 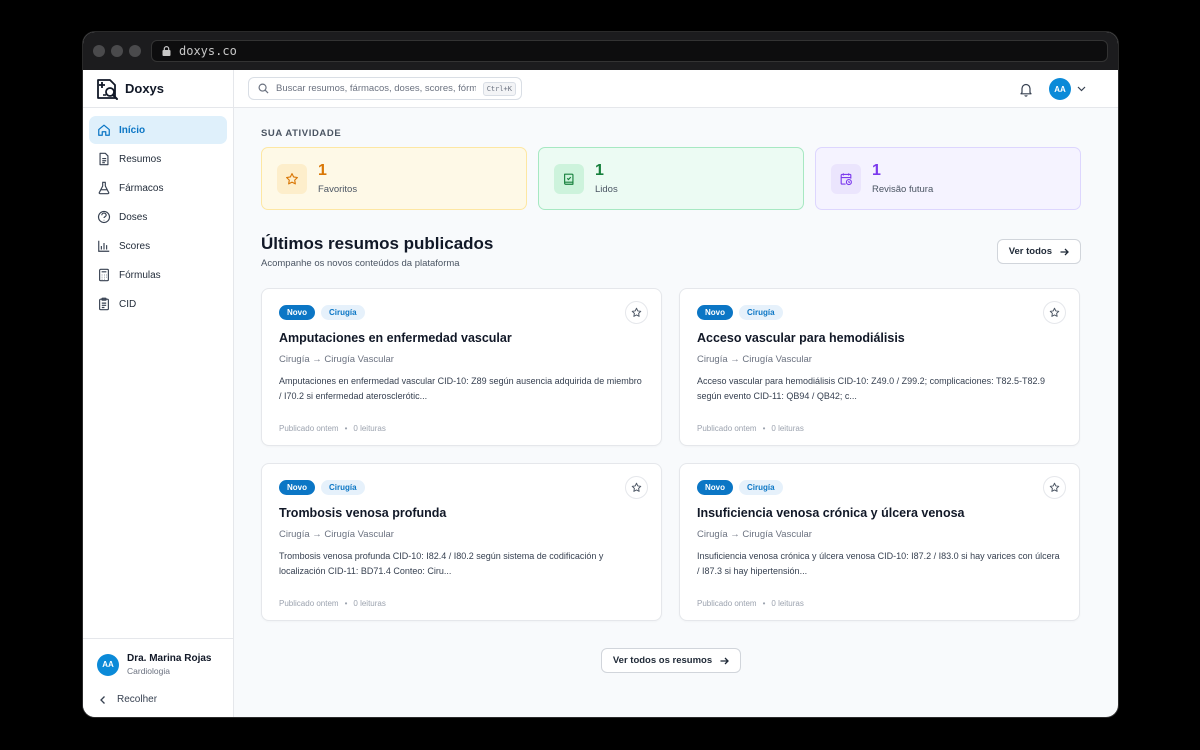 What do you see at coordinates (104, 130) in the screenshot?
I see `home-icon` at bounding box center [104, 130].